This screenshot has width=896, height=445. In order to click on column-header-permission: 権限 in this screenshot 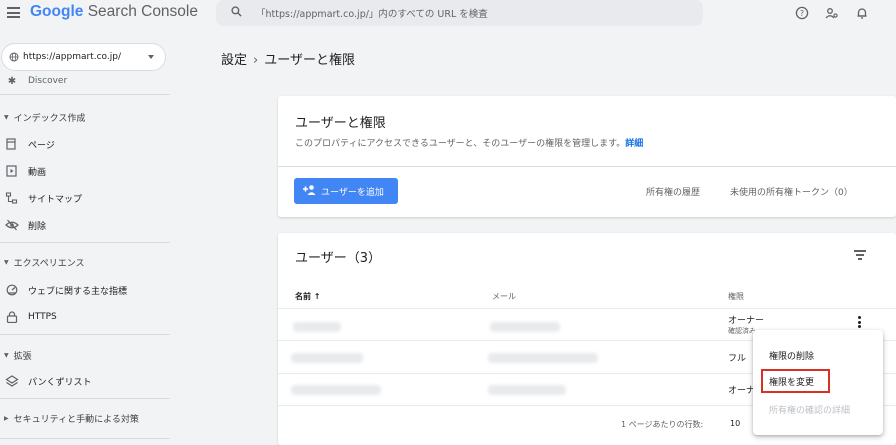, I will do `click(736, 296)`.